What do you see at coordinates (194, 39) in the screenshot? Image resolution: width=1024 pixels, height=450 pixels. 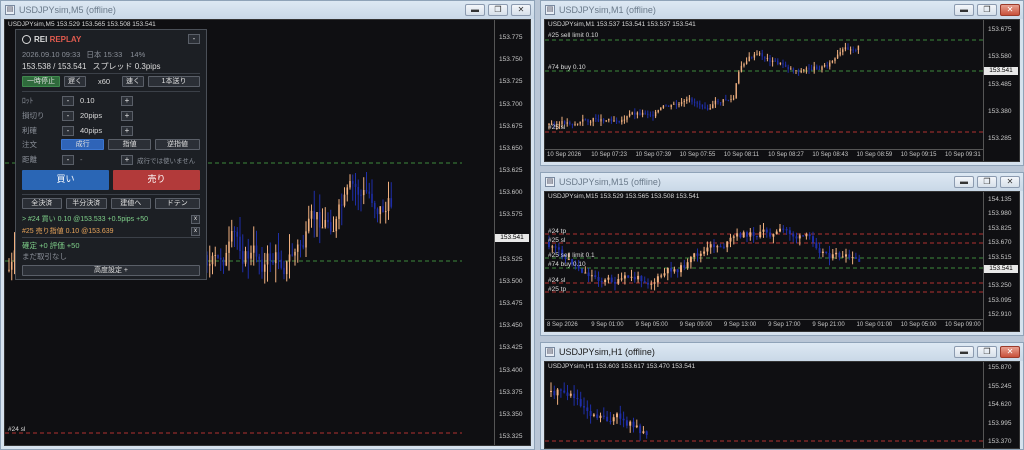 I see `collapse-button: -` at bounding box center [194, 39].